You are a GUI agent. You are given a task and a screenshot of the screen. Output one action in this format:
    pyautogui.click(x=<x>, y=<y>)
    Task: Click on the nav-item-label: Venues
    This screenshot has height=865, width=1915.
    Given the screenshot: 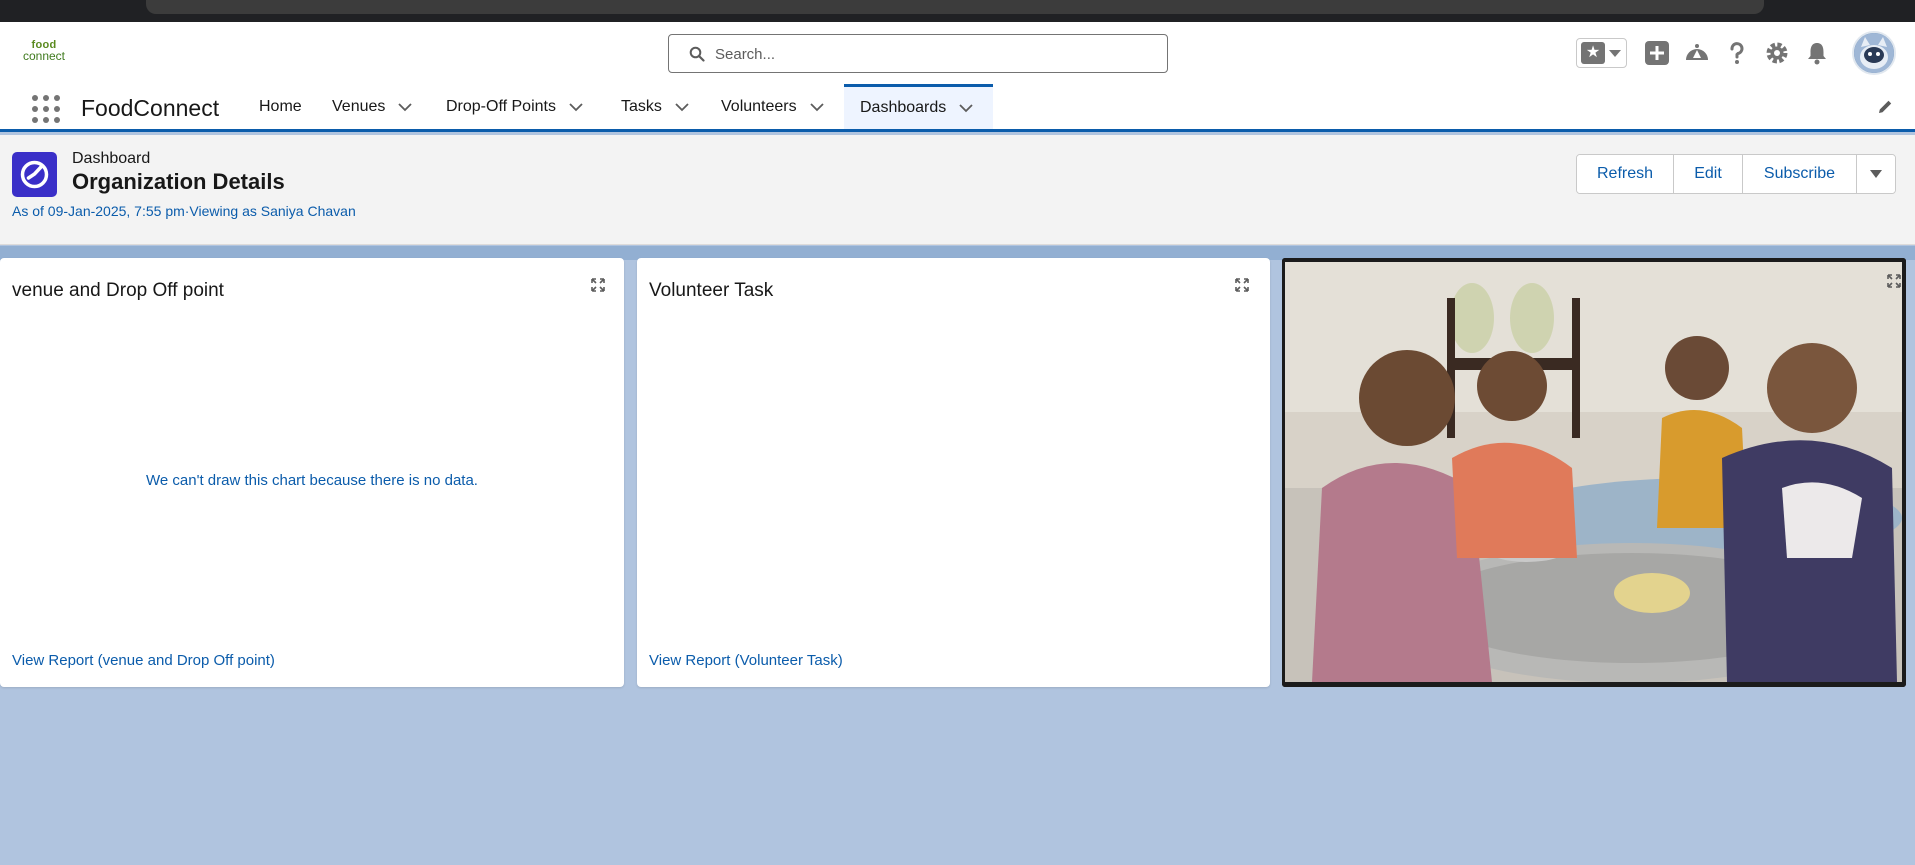 What is the action you would take?
    pyautogui.click(x=359, y=106)
    